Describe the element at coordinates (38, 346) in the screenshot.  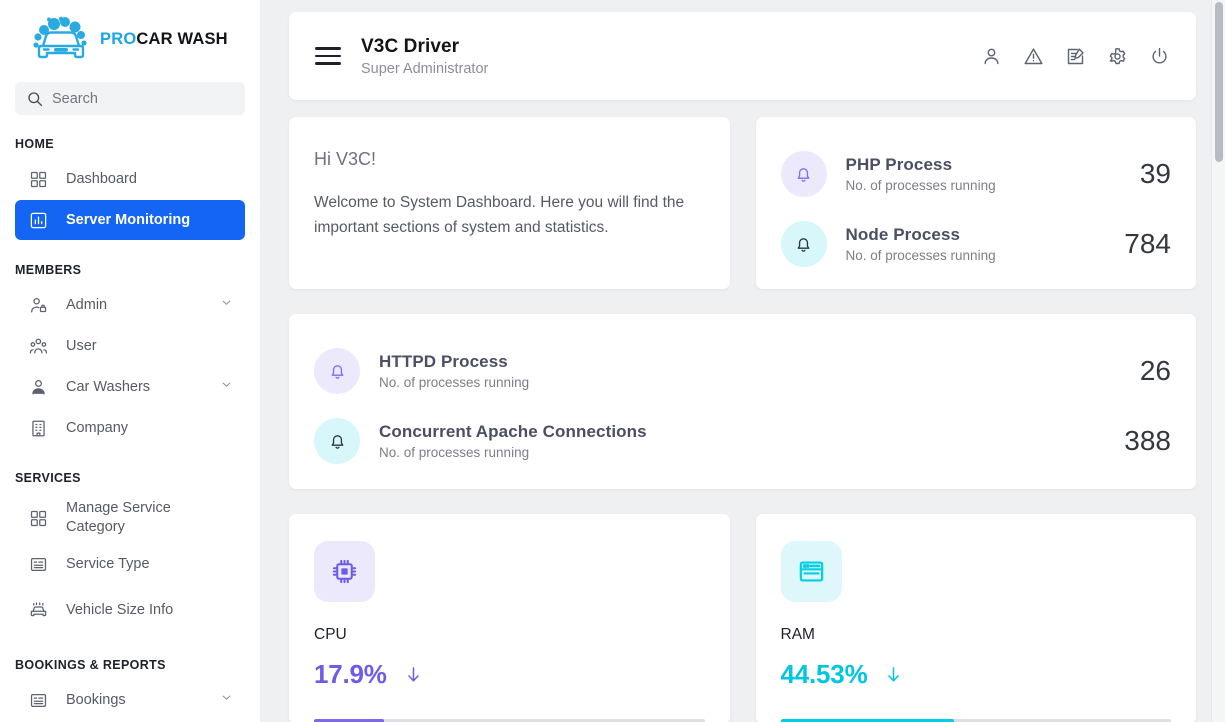
I see `users-group-icon` at that location.